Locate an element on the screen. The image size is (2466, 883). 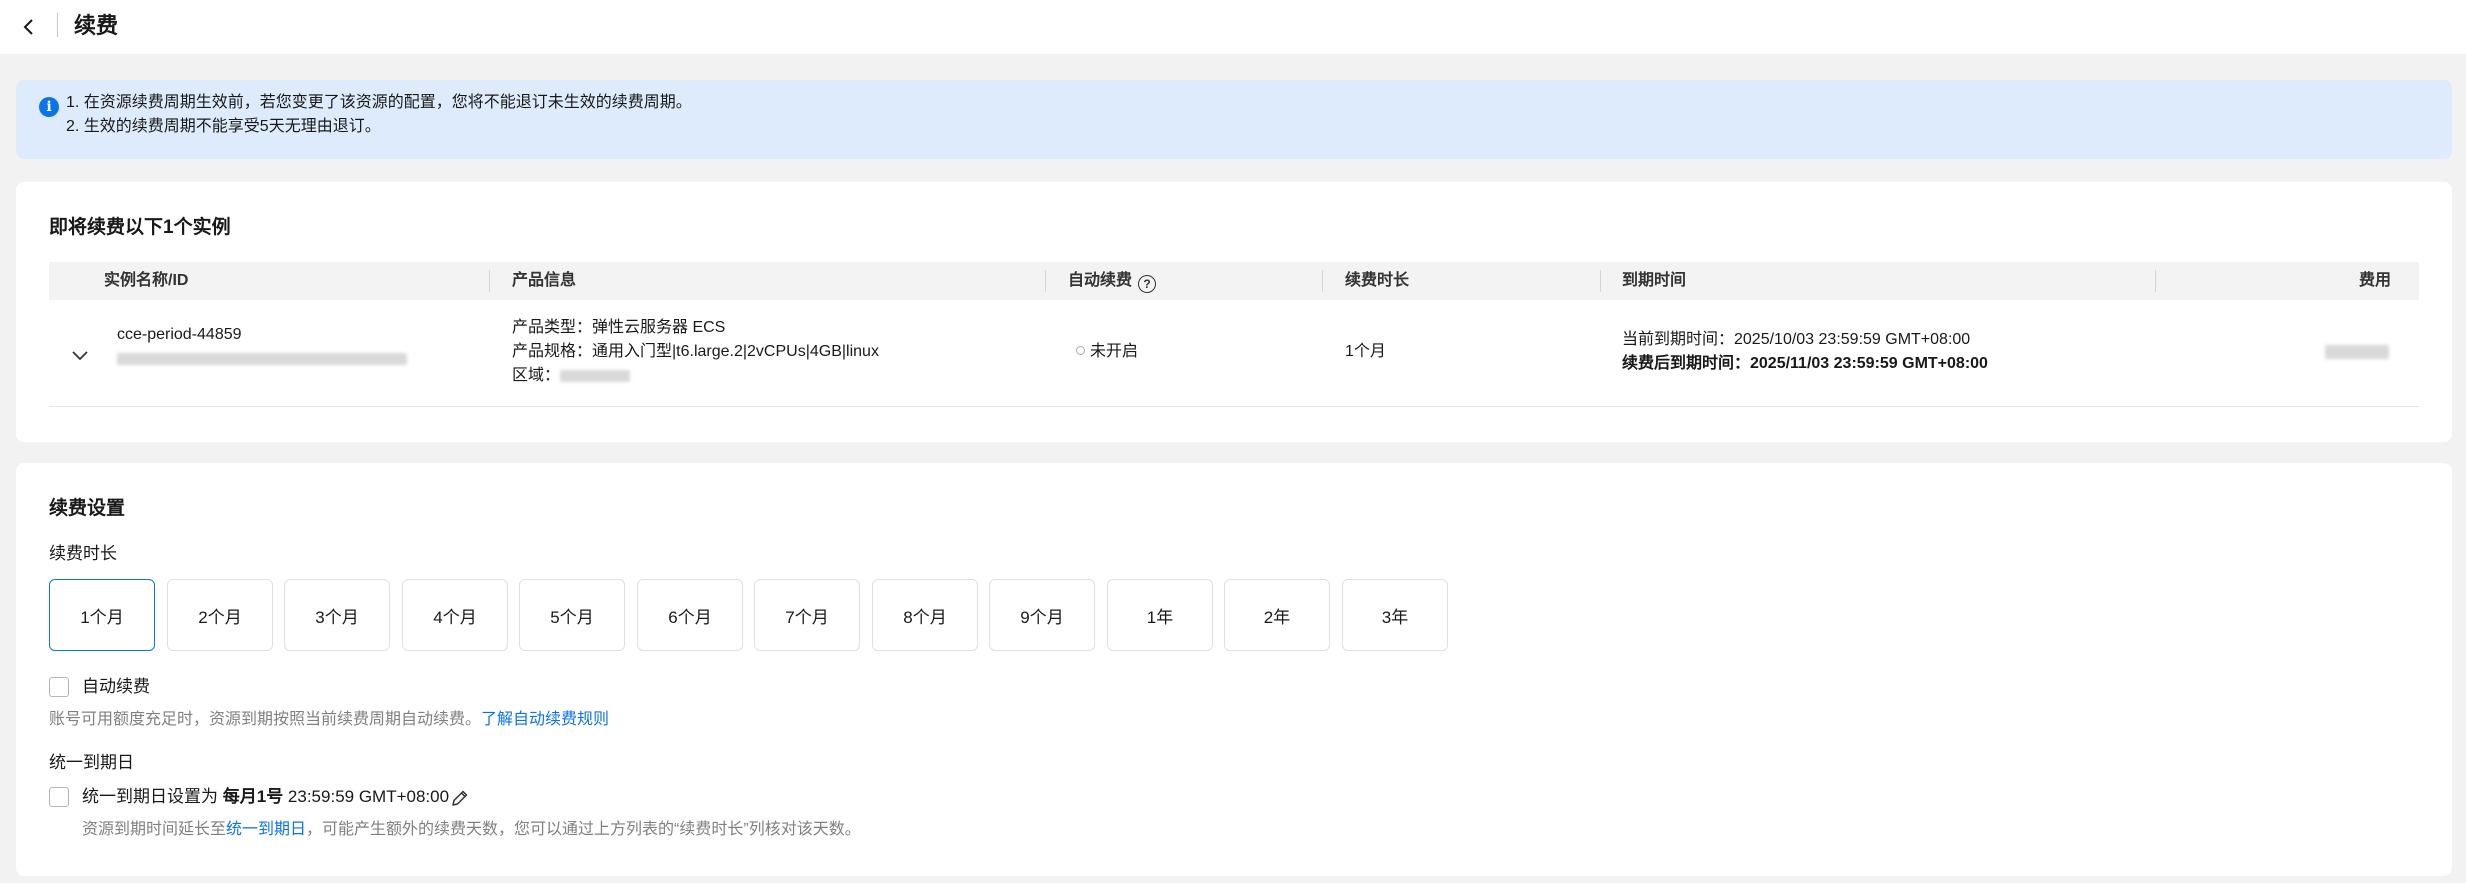
product-type: 产品类型：弹性云服务器 ECS is located at coordinates (619, 327).